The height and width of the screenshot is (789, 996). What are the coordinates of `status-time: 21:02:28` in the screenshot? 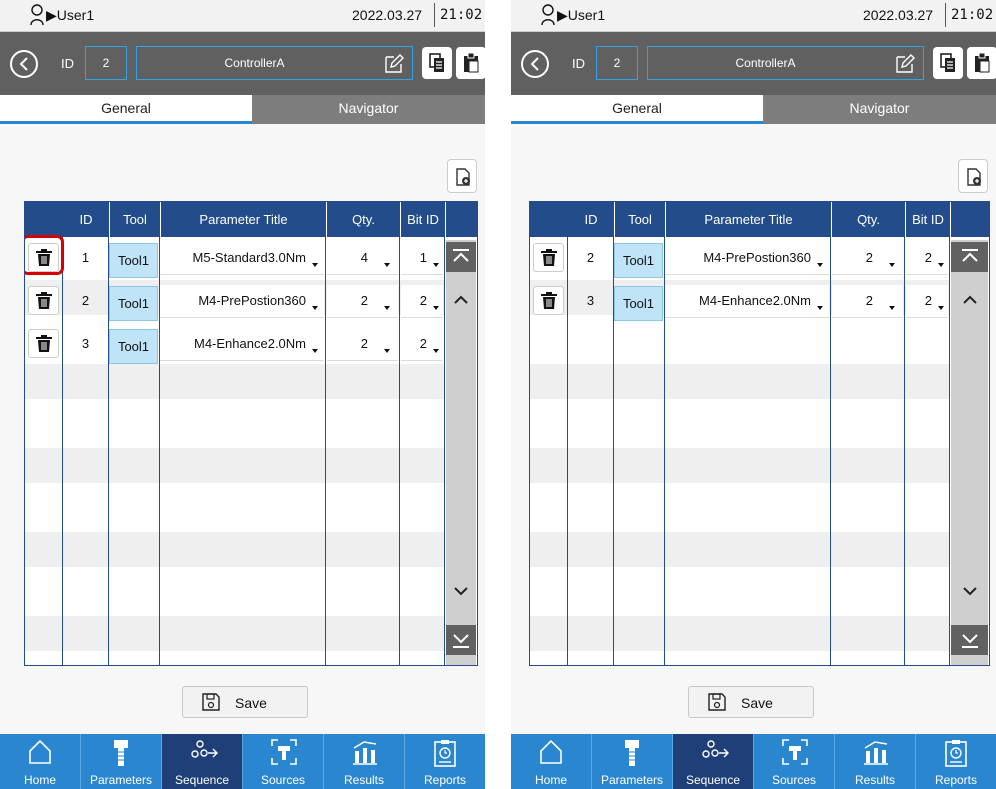 It's located at (973, 15).